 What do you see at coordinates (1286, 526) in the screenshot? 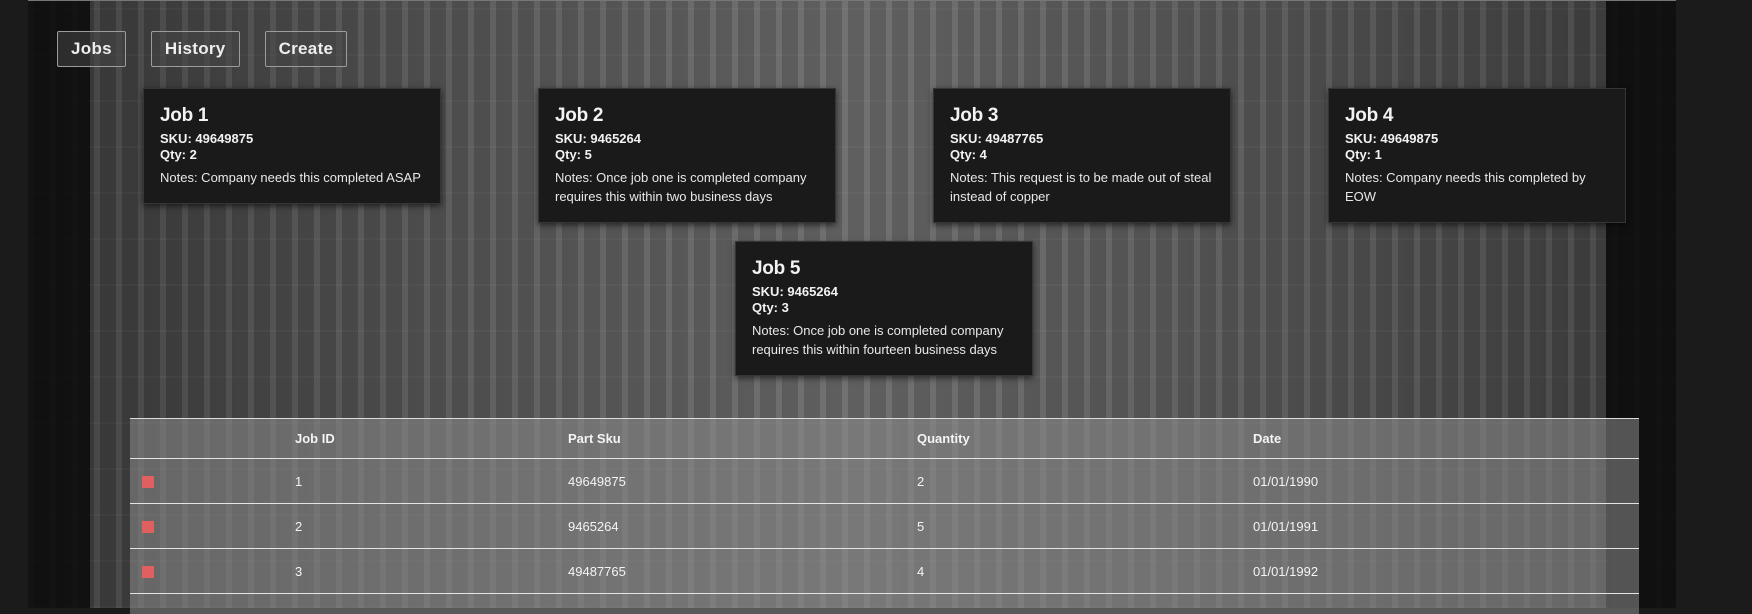
I see `date-cell: 01/01/1991` at bounding box center [1286, 526].